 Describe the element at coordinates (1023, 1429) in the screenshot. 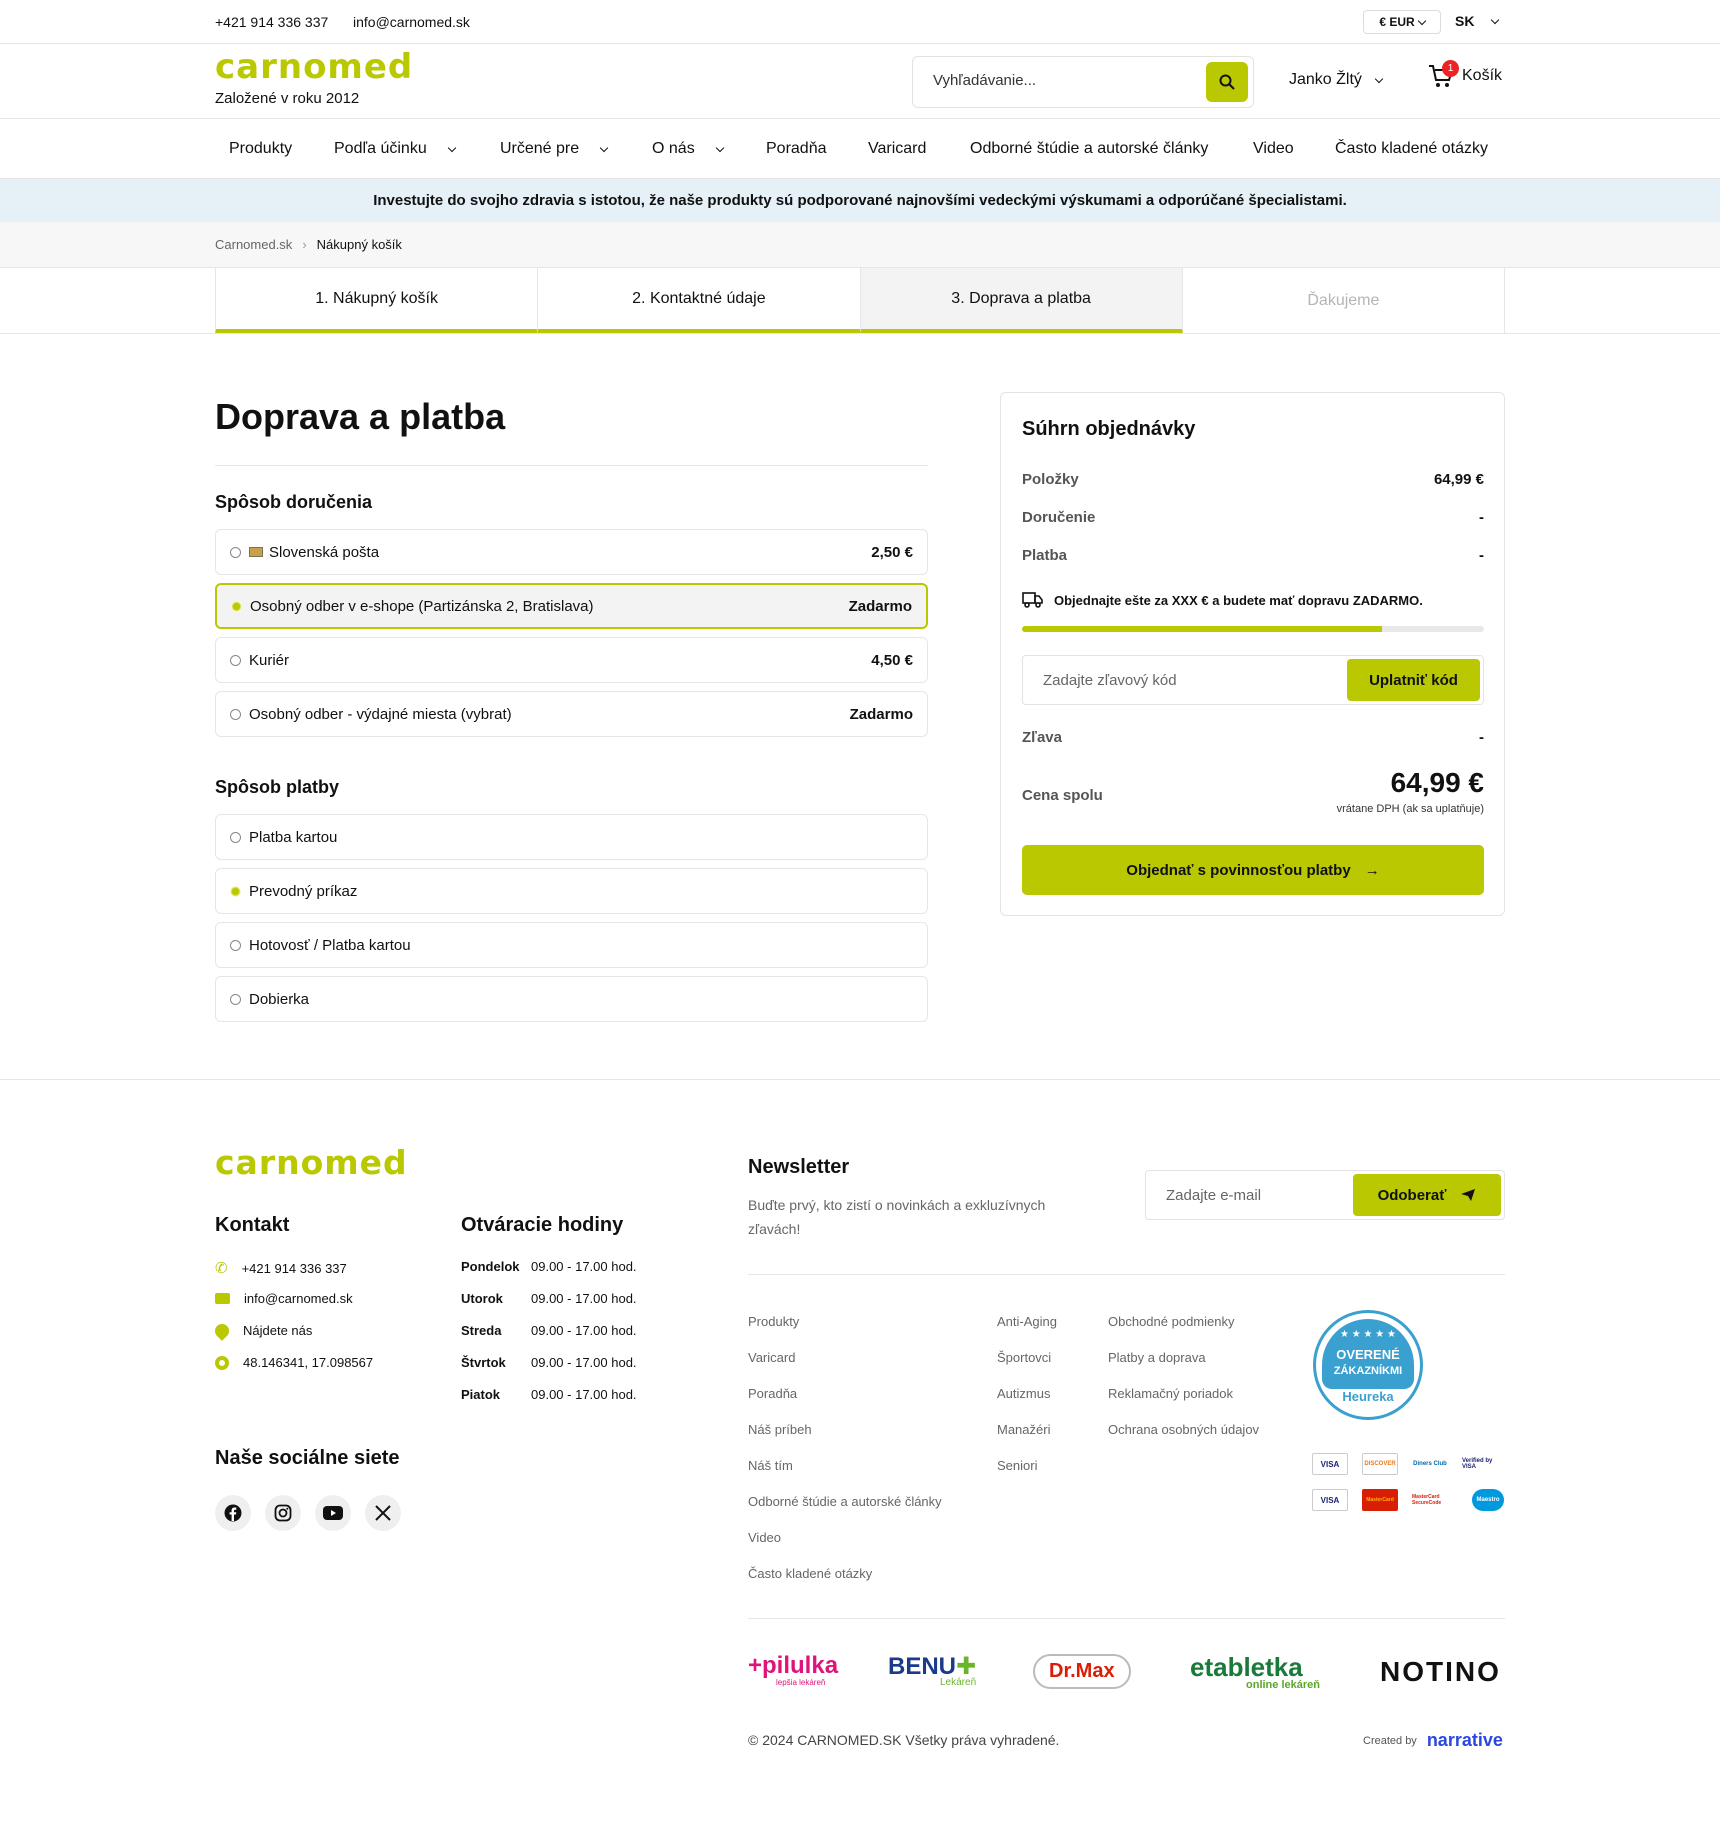

I see `footer-link: Manažéri` at that location.